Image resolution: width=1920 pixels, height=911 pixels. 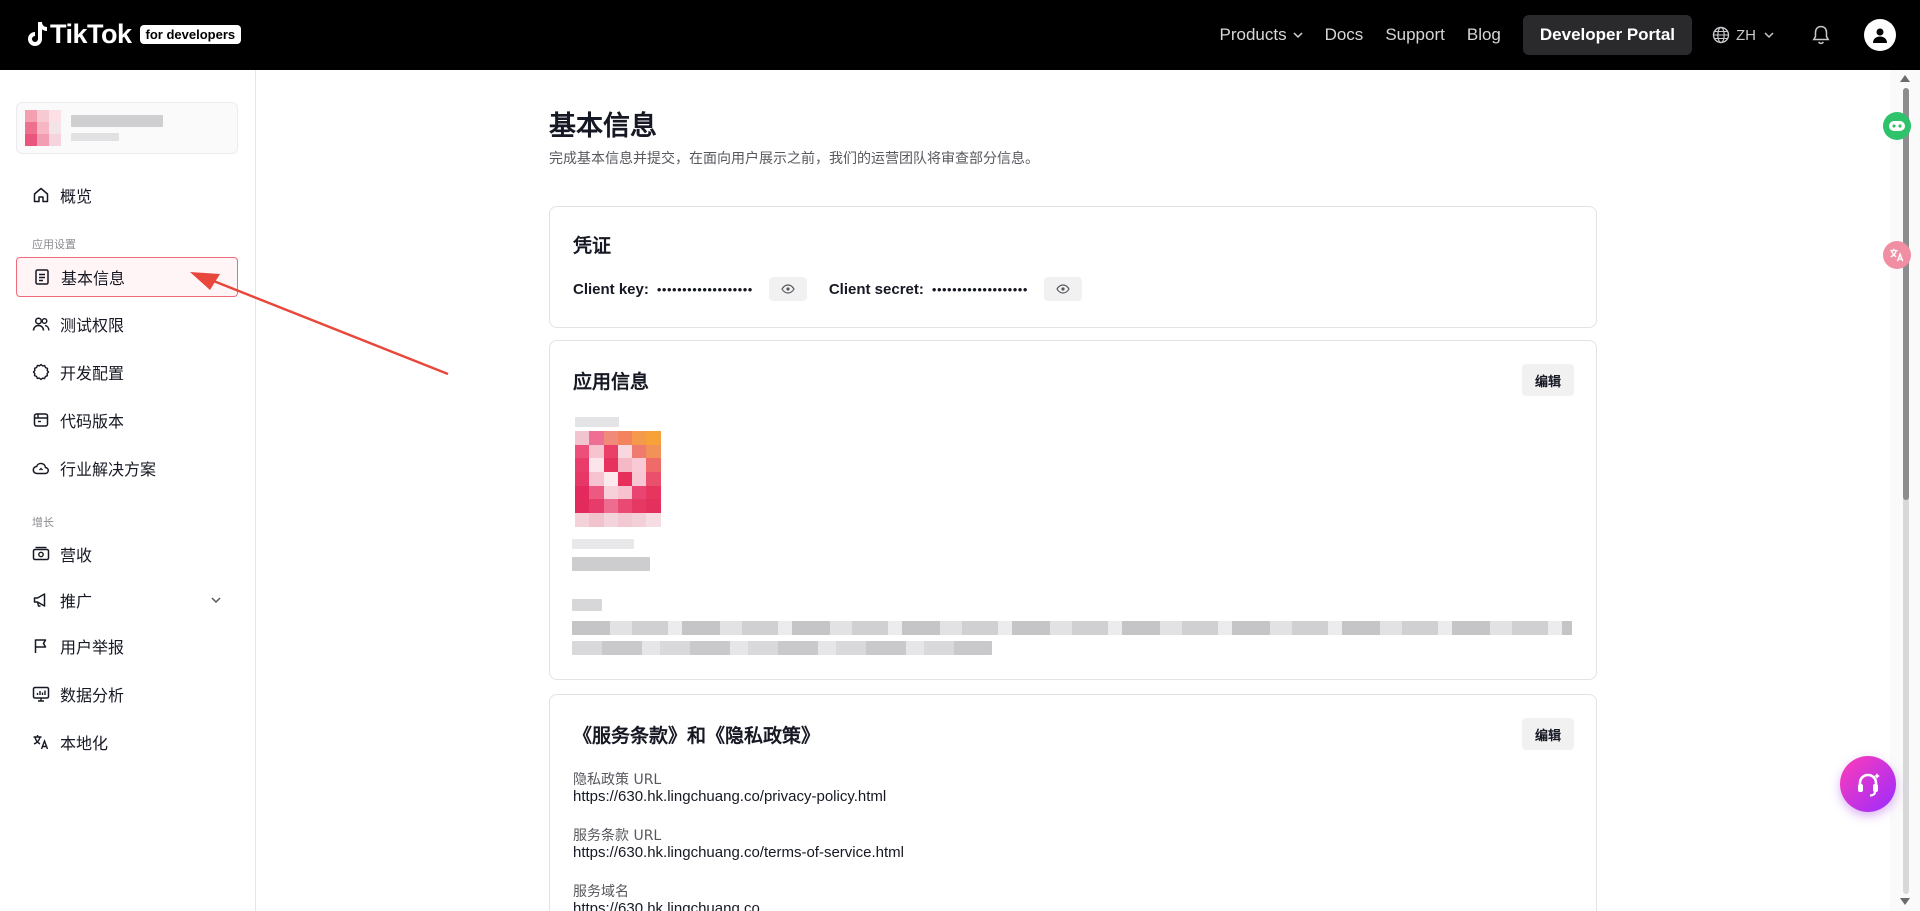 I want to click on home-icon, so click(x=41, y=195).